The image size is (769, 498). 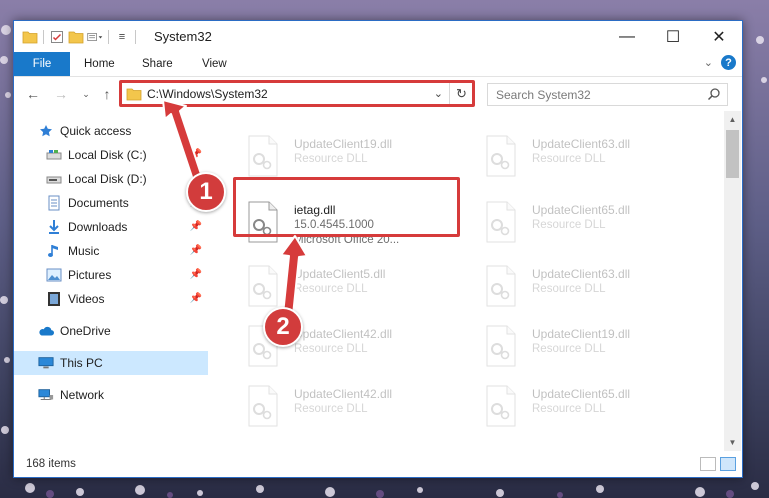 What do you see at coordinates (157, 64) in the screenshot?
I see `tab-share: Share` at bounding box center [157, 64].